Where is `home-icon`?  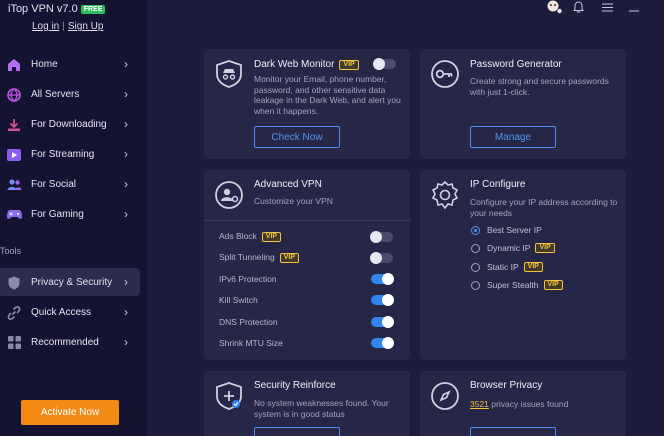 home-icon is located at coordinates (14, 64).